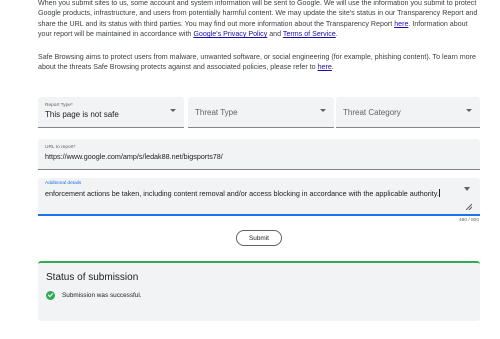 The width and height of the screenshot is (500, 339). Describe the element at coordinates (467, 189) in the screenshot. I see `scroll-arrow-icon` at that location.